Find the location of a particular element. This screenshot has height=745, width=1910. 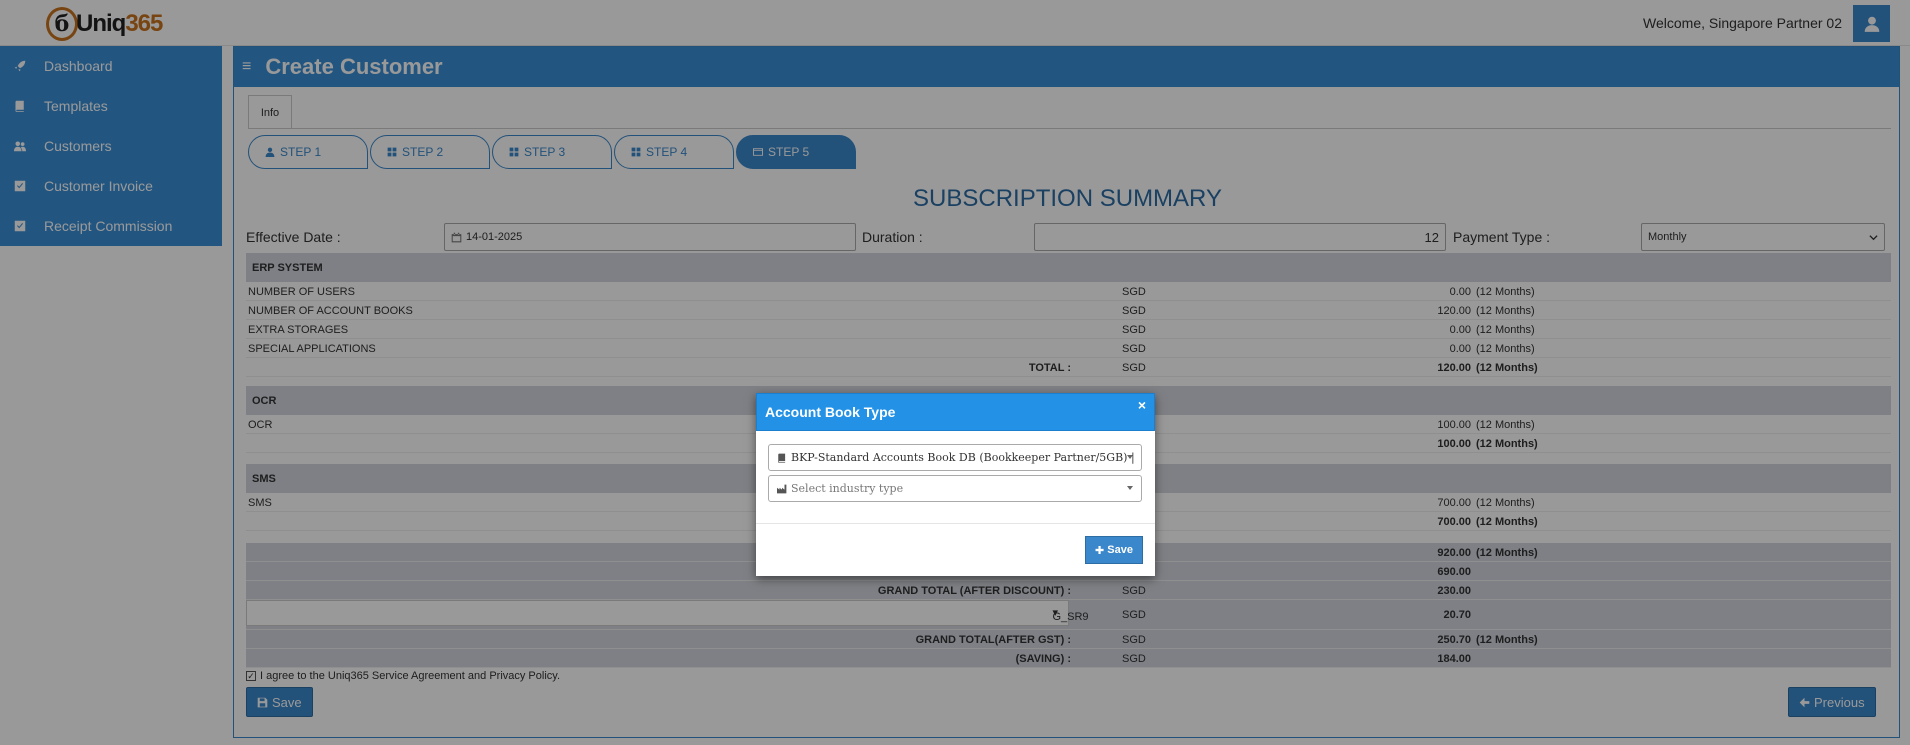

close-icon: × is located at coordinates (1142, 405).